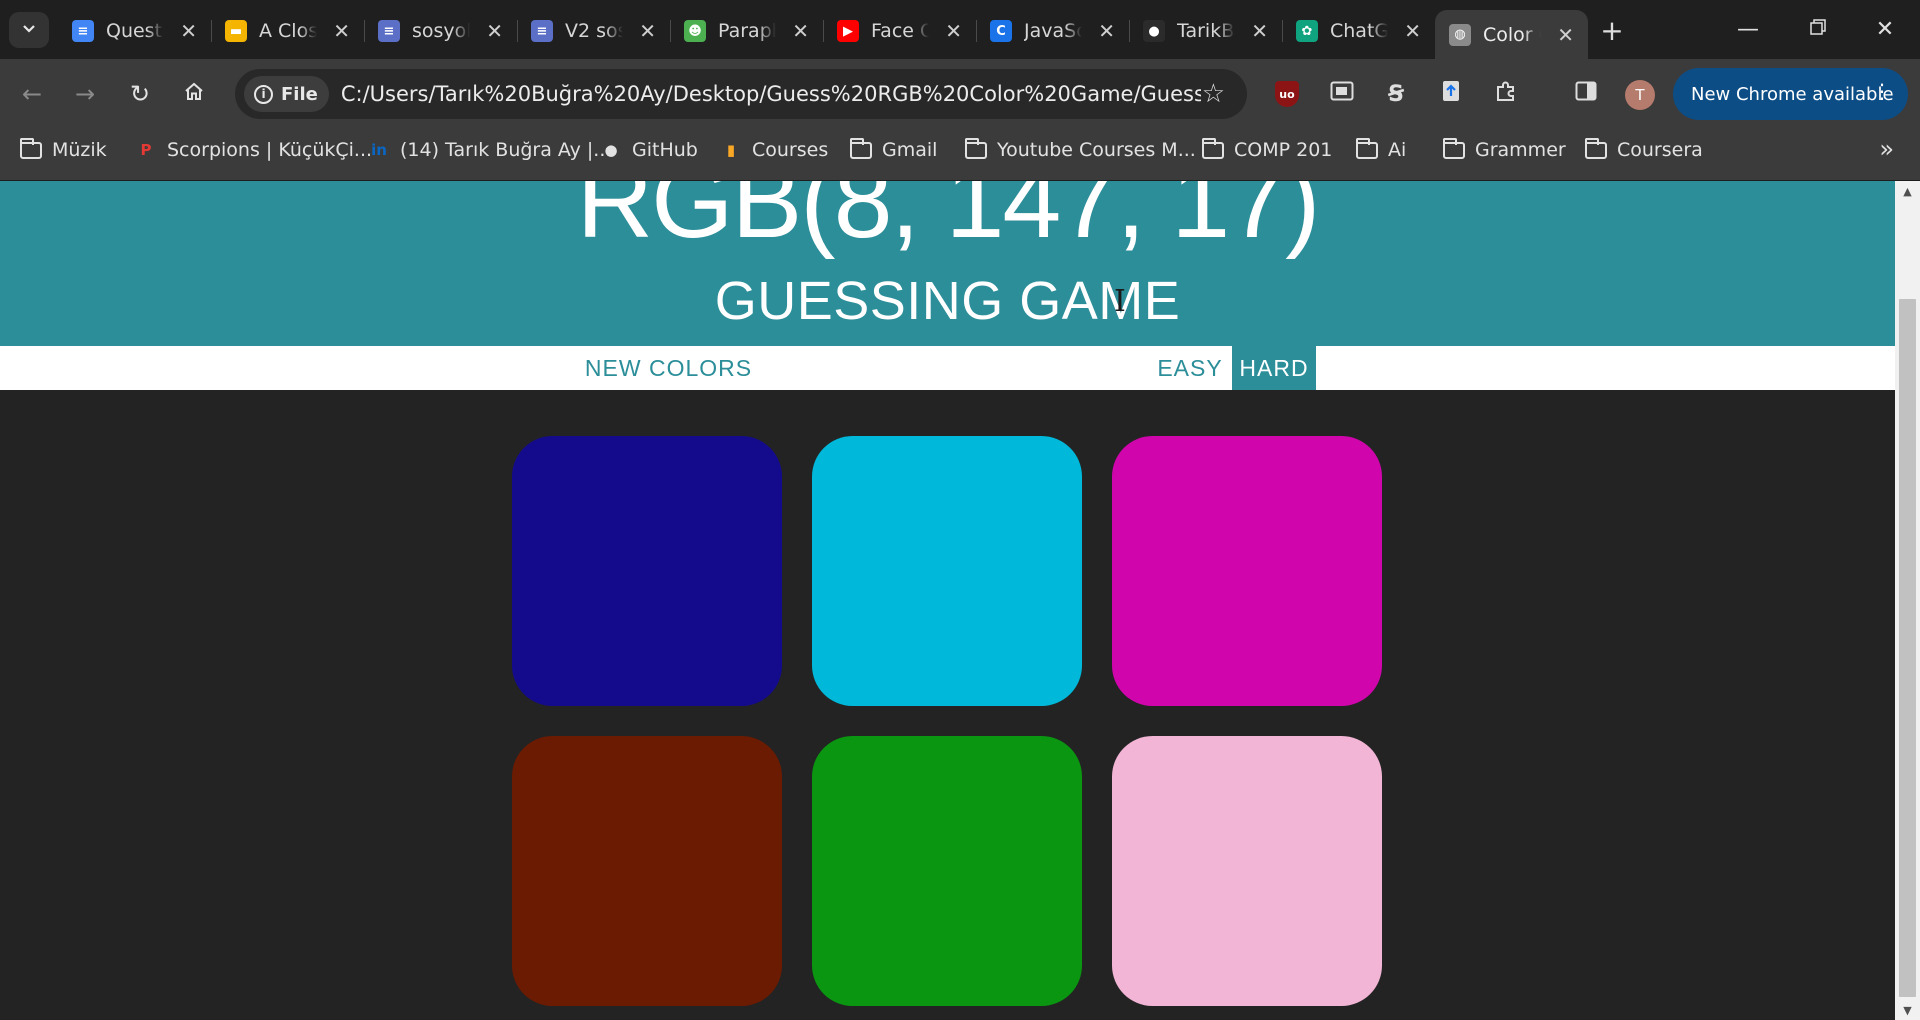 This screenshot has height=1020, width=1920. I want to click on c-logo-icon: C, so click(1001, 31).